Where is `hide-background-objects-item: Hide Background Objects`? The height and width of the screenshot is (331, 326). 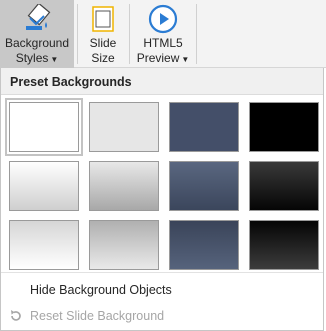 hide-background-objects-item: Hide Background Objects is located at coordinates (162, 290).